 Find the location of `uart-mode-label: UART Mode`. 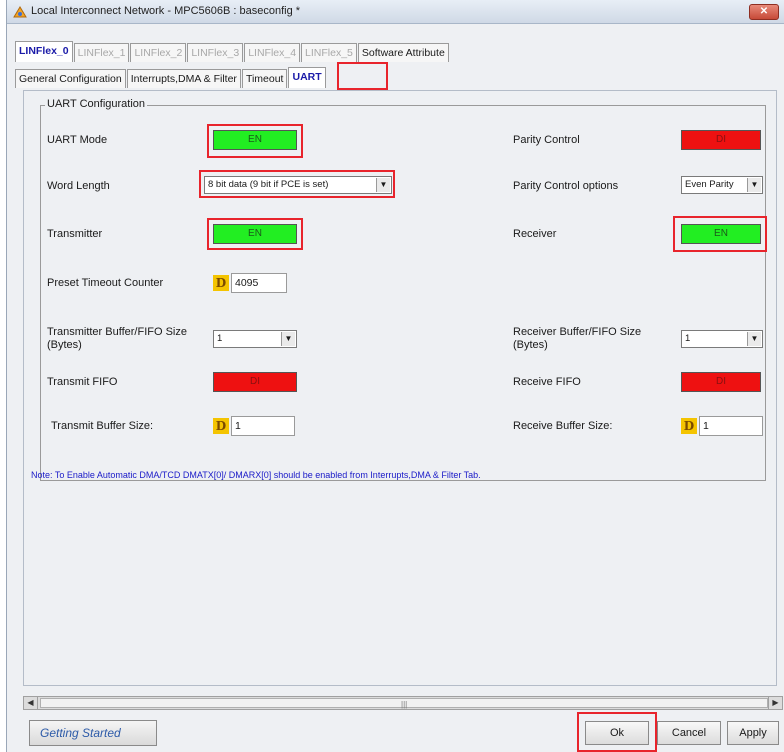

uart-mode-label: UART Mode is located at coordinates (77, 140).